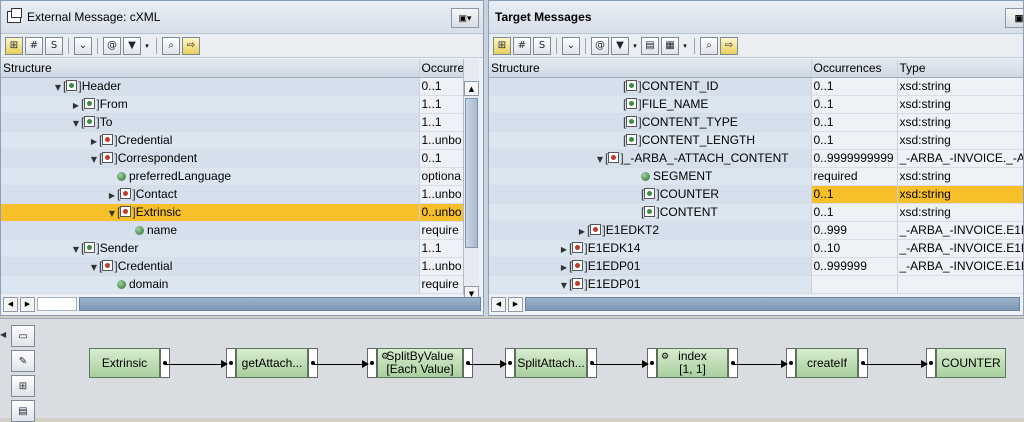  Describe the element at coordinates (232, 158) in the screenshot. I see `tree-row: ▼[]Correspondent 0..1` at that location.